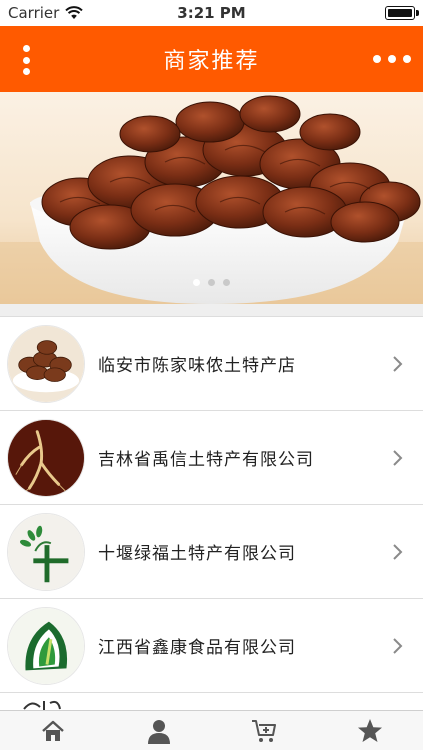  Describe the element at coordinates (46, 364) in the screenshot. I see `pecans-thumbnail` at that location.